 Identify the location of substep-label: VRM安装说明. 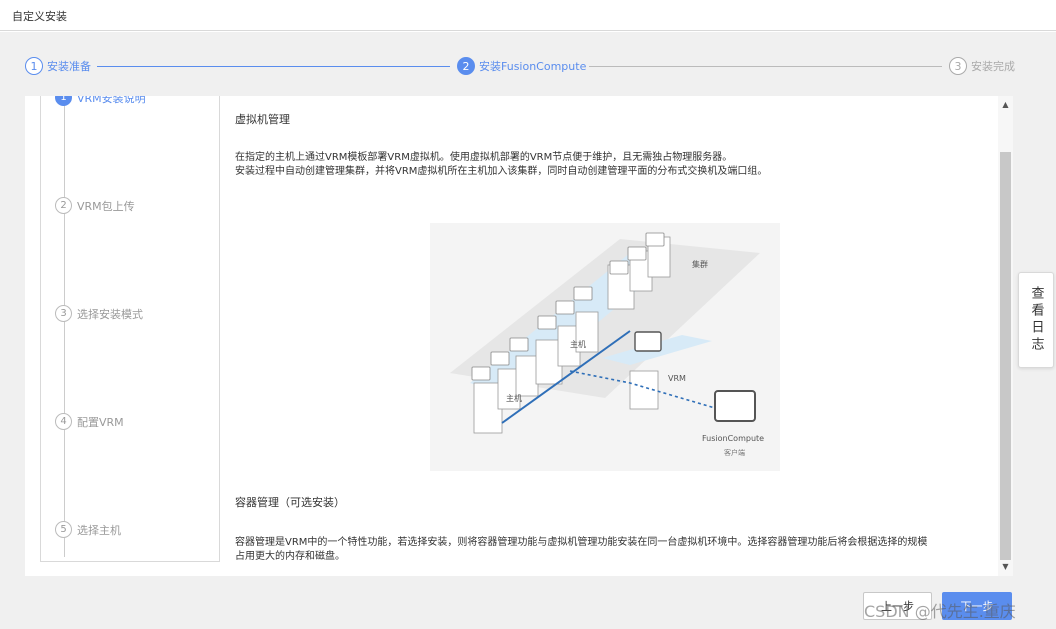
(111, 100).